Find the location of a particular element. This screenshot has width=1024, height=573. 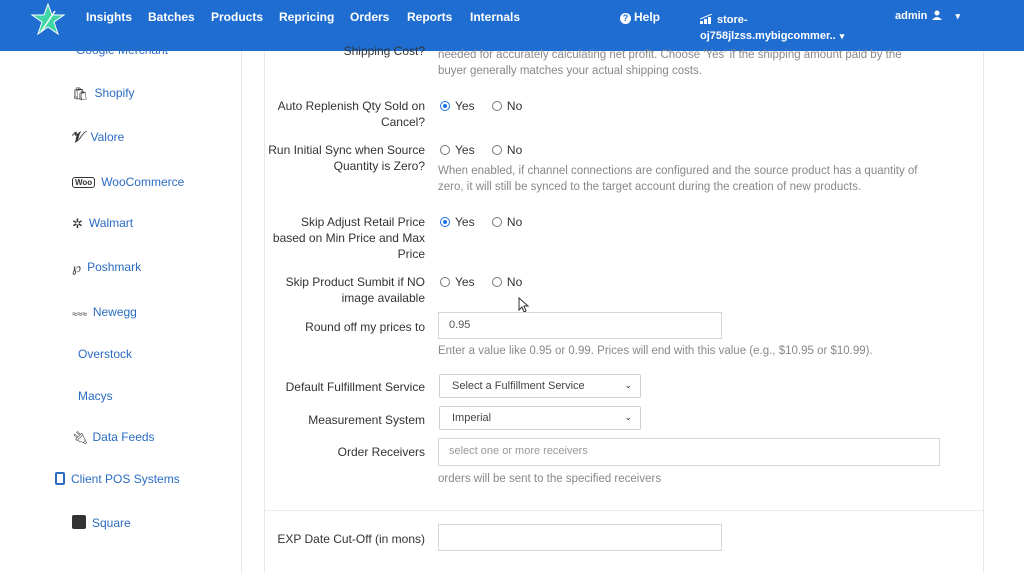

nav-batches: Batches is located at coordinates (171, 17).